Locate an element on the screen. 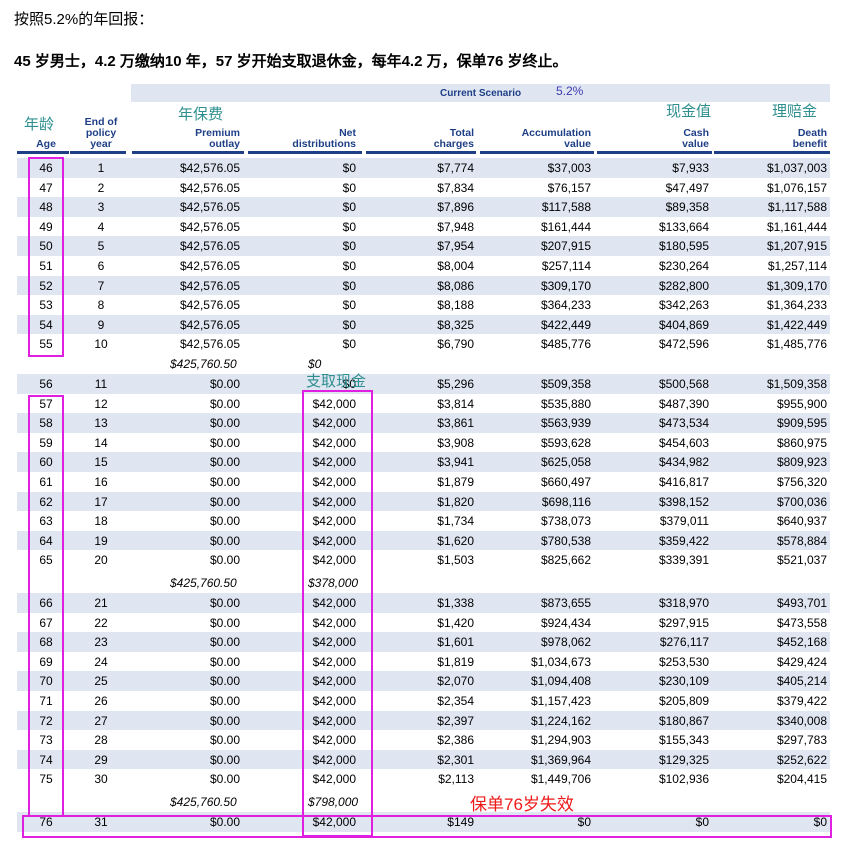 Image resolution: width=844 pixels, height=845 pixels. cell-year: 10 is located at coordinates (101, 344).